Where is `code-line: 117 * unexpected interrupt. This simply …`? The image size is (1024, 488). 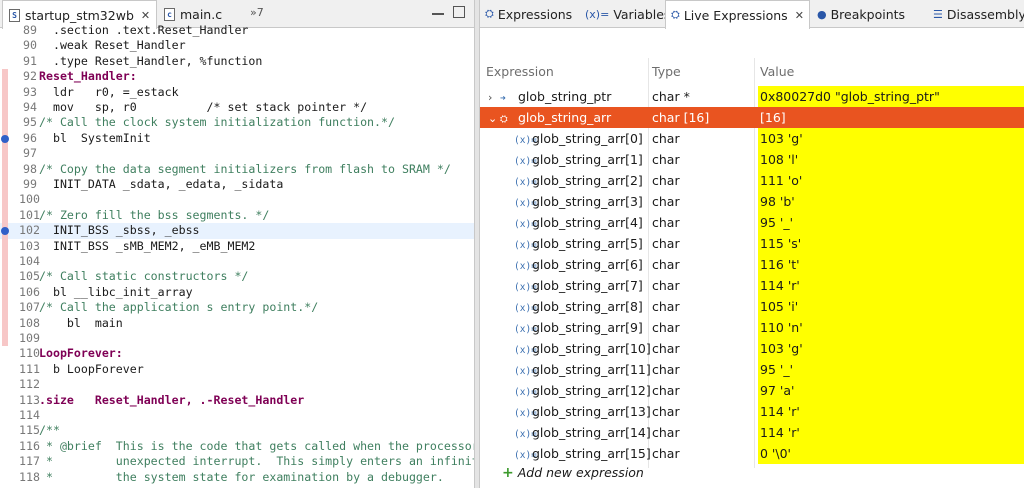 code-line: 117 * unexpected interrupt. This simply … is located at coordinates (237, 461).